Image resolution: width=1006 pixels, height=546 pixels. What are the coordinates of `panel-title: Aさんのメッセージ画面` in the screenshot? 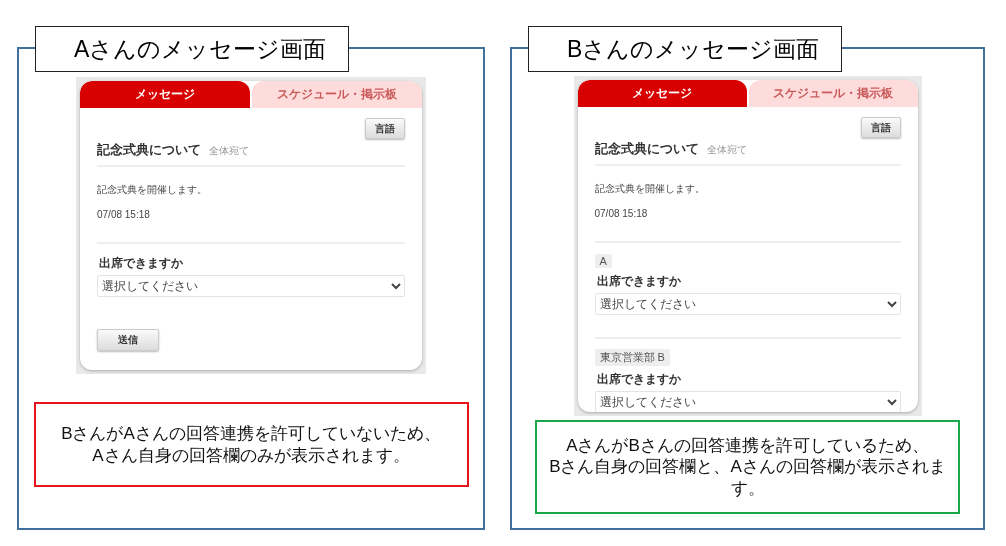 It's located at (192, 49).